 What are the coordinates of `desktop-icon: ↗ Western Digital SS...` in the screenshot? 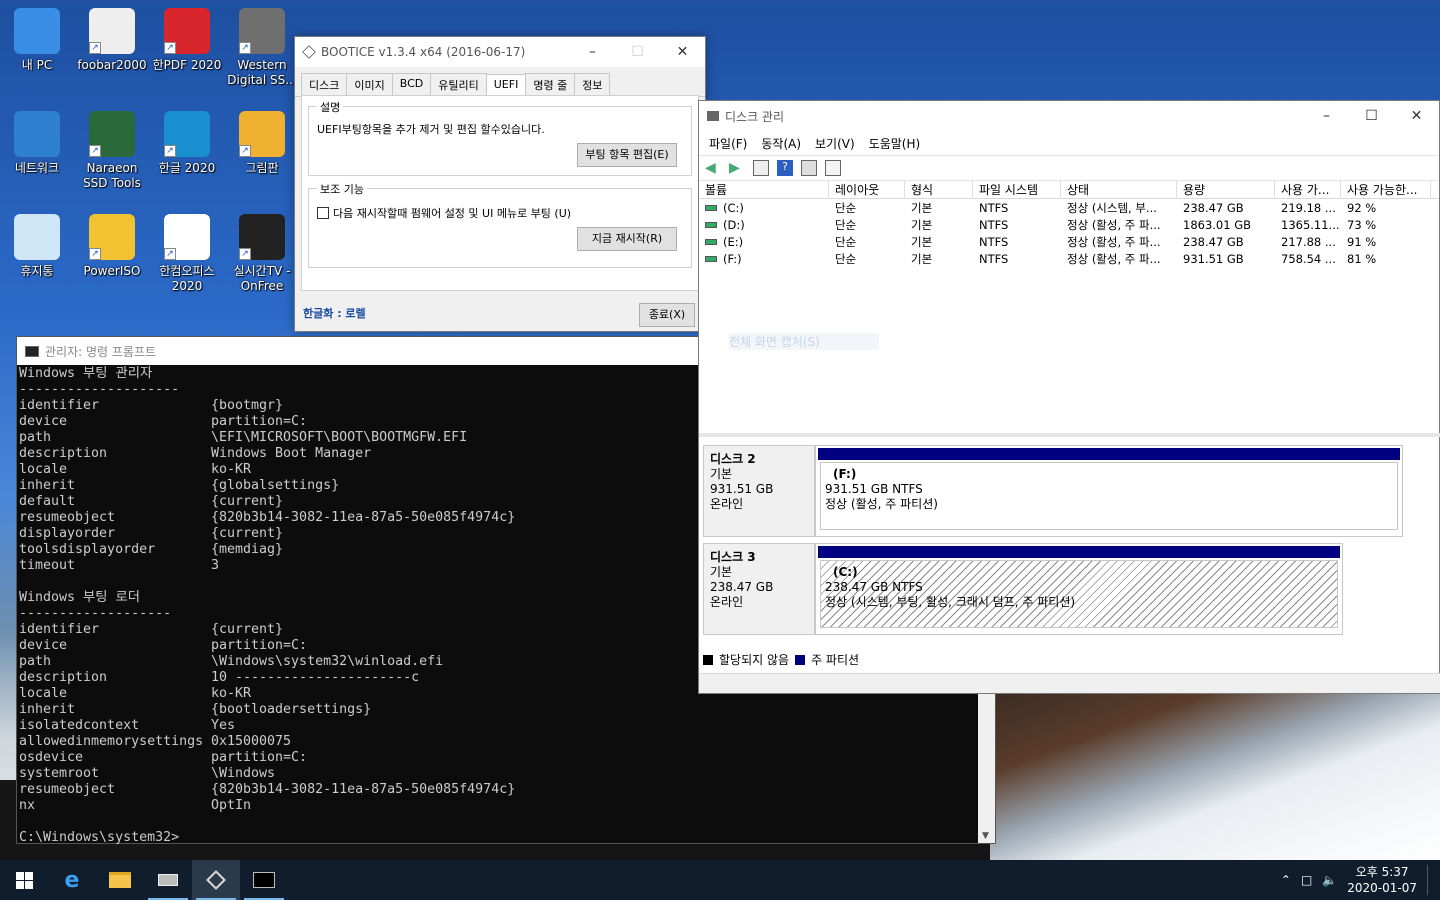 It's located at (262, 48).